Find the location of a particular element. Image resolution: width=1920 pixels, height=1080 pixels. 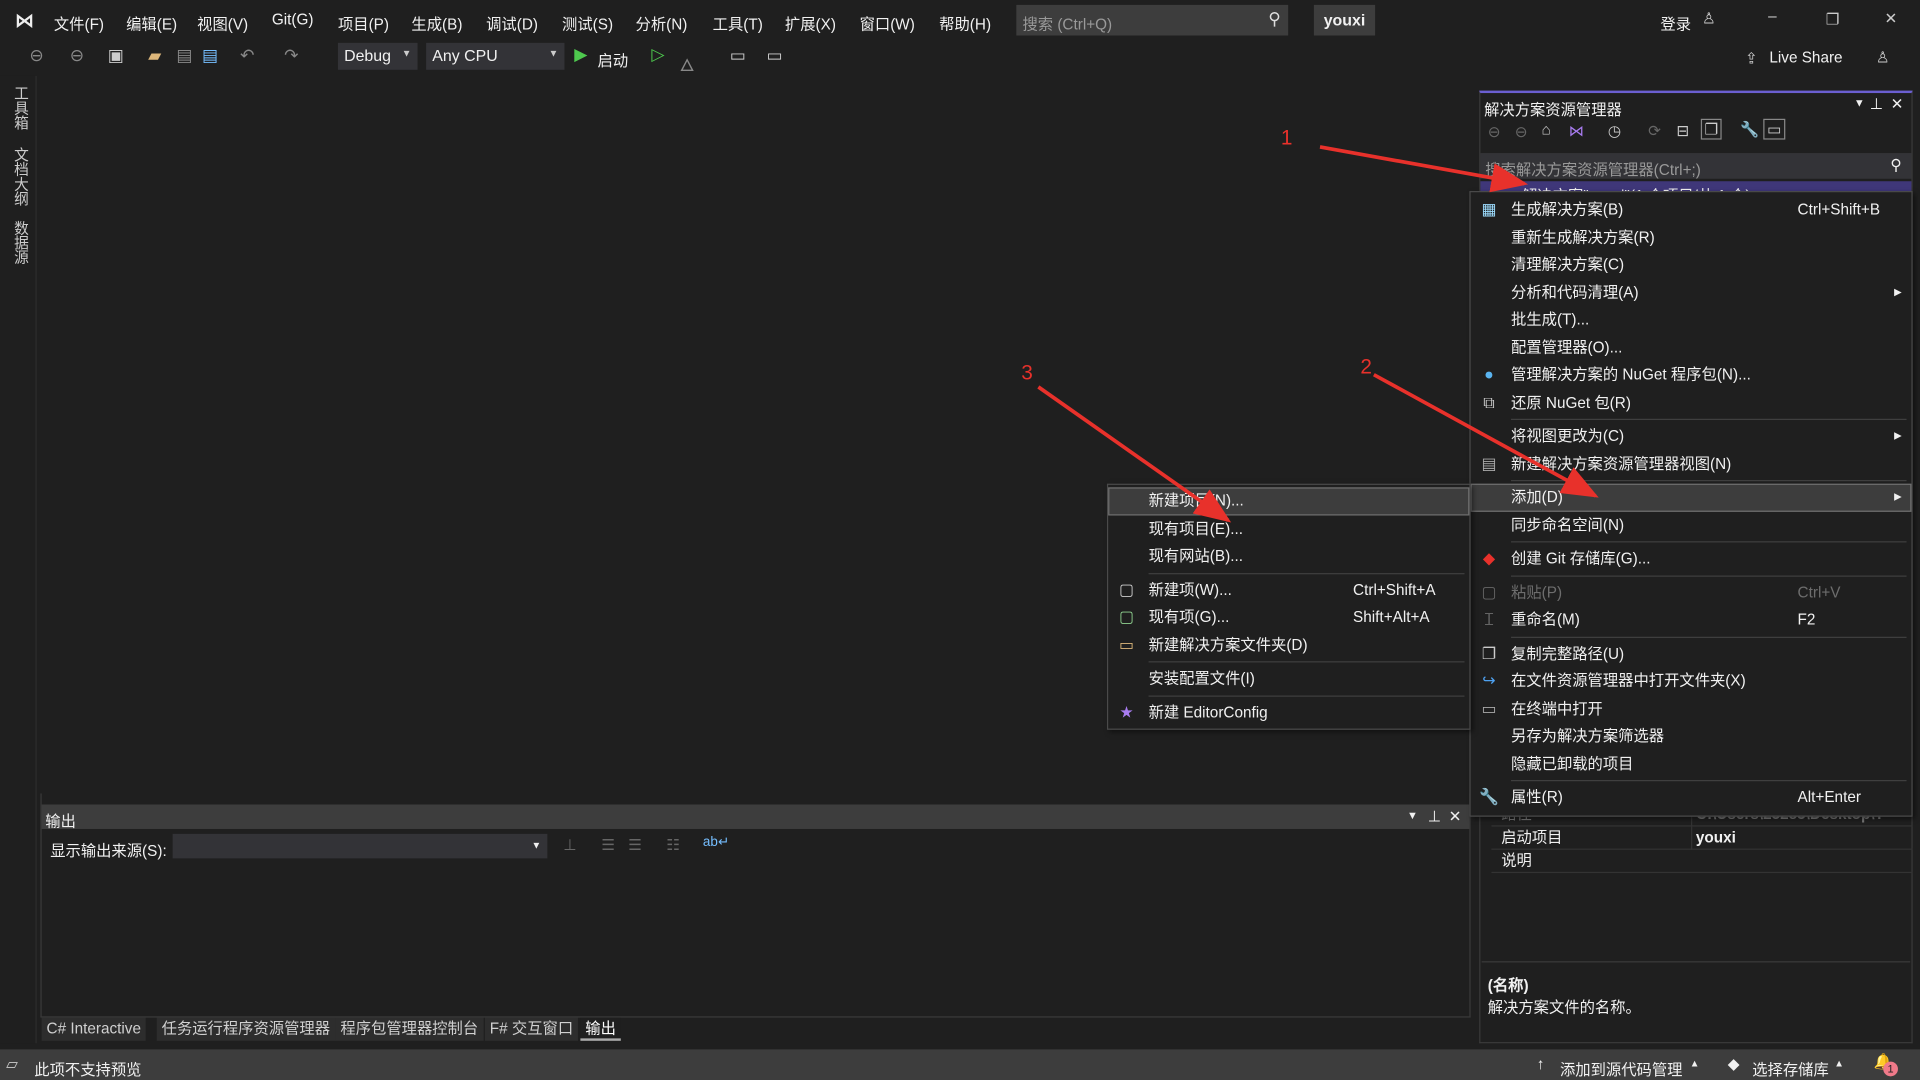

annotation-label-1: 1 is located at coordinates (1287, 137).